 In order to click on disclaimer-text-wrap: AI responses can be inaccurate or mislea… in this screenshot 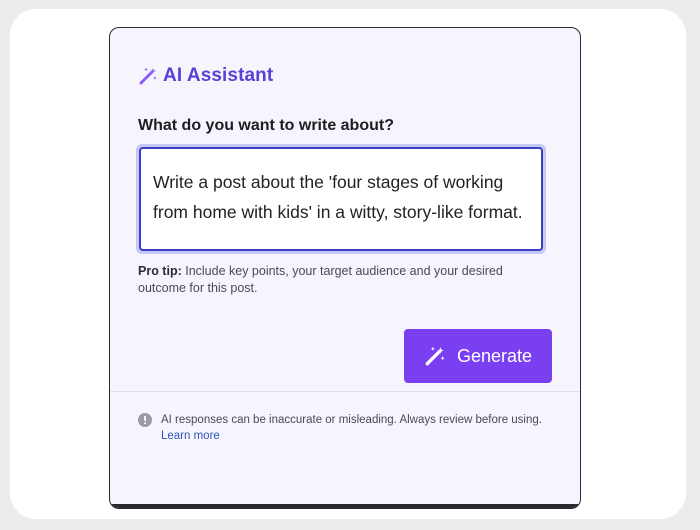, I will do `click(359, 428)`.